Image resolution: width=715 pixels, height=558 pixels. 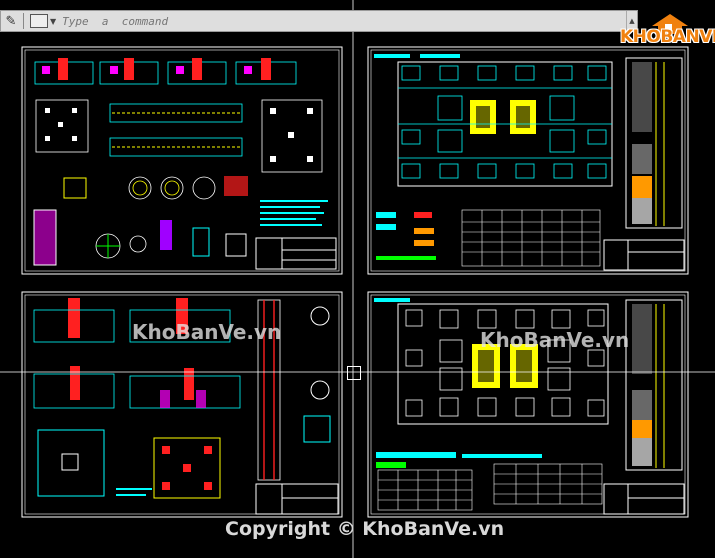 What do you see at coordinates (39, 21) in the screenshot?
I see `terminal-icon` at bounding box center [39, 21].